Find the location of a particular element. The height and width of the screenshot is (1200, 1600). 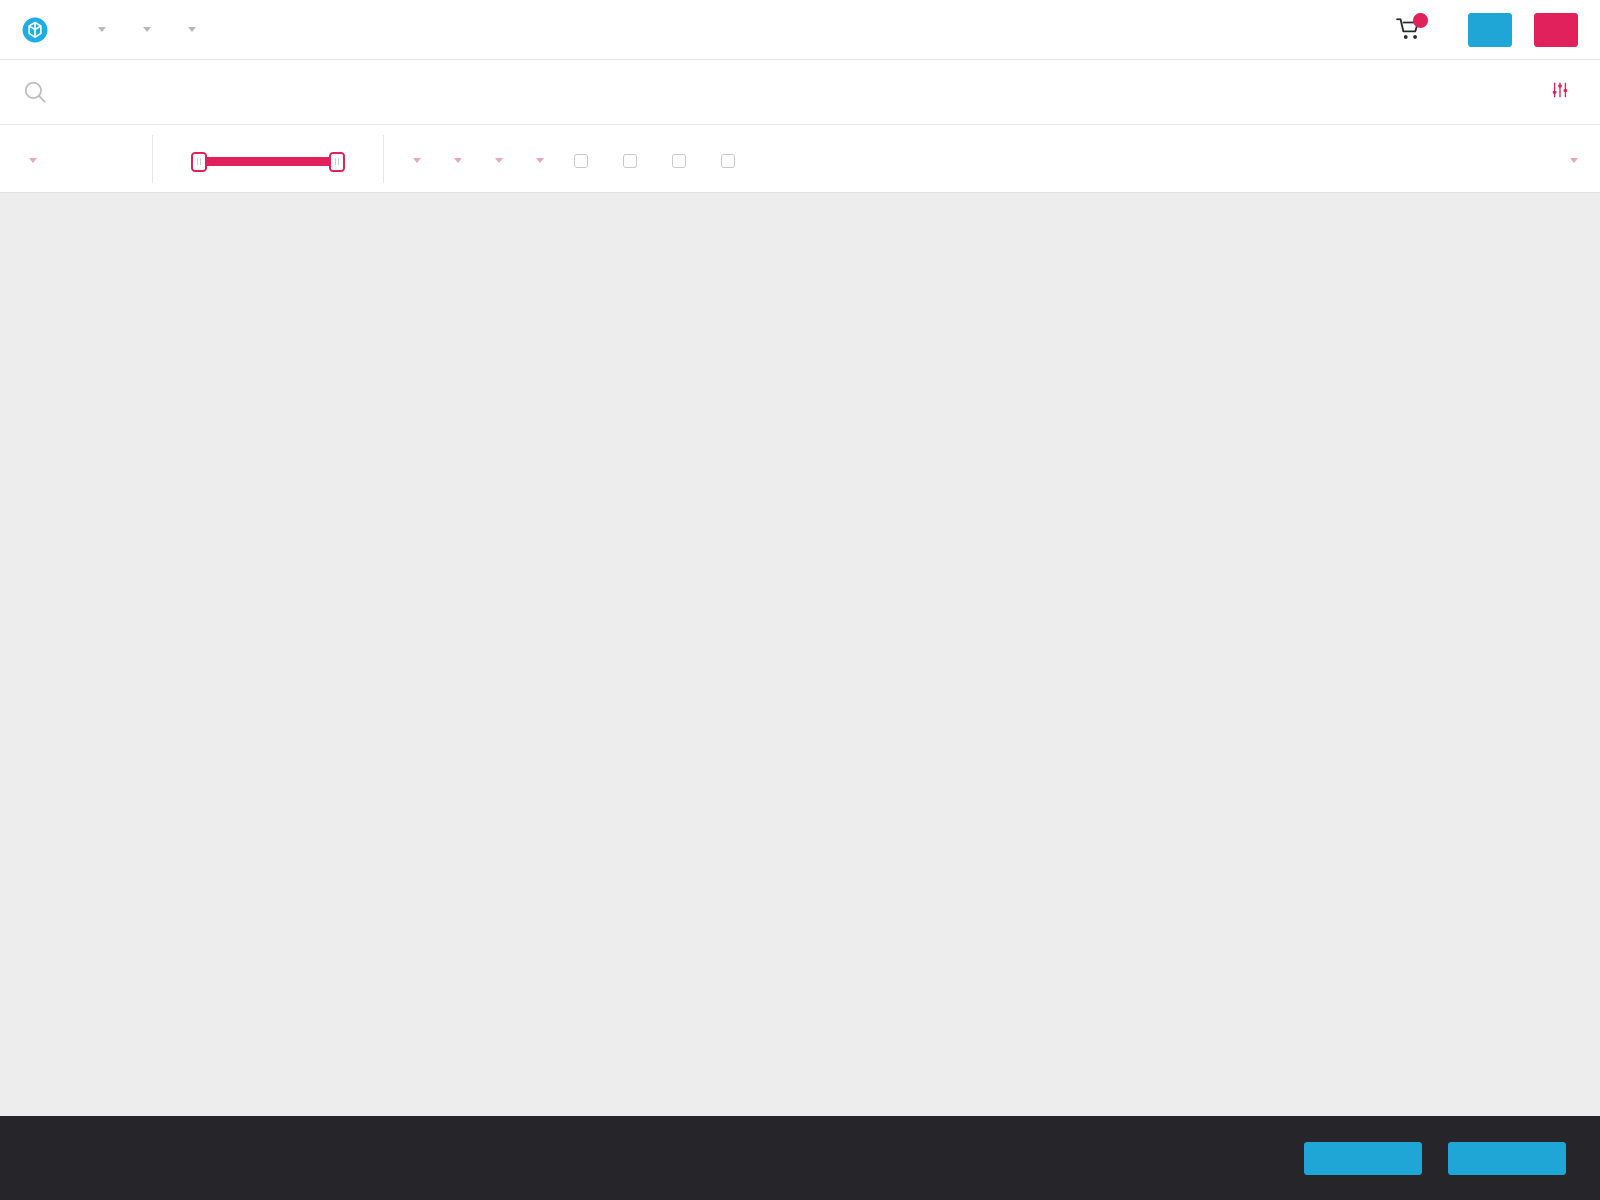

search-input is located at coordinates (811, 92).